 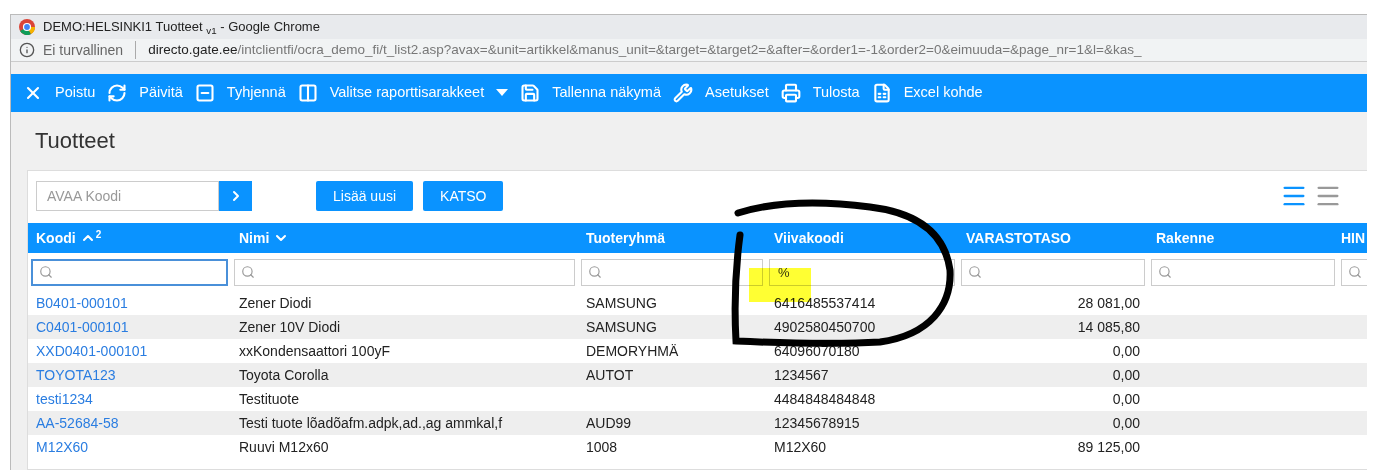 What do you see at coordinates (800, 447) in the screenshot?
I see `table-cell-text: M12X60` at bounding box center [800, 447].